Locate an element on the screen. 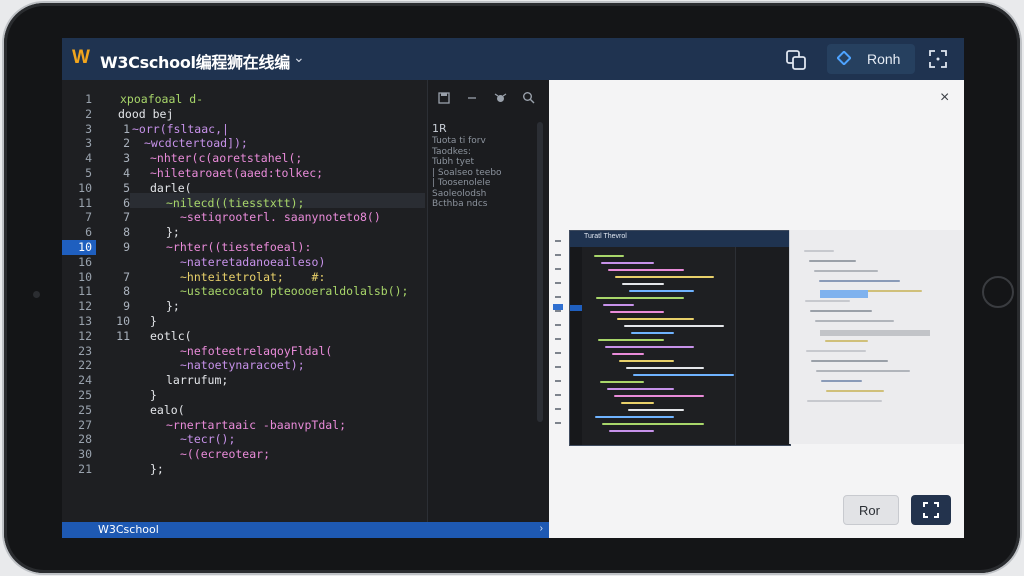  preview-run-button: Ror is located at coordinates (871, 510).